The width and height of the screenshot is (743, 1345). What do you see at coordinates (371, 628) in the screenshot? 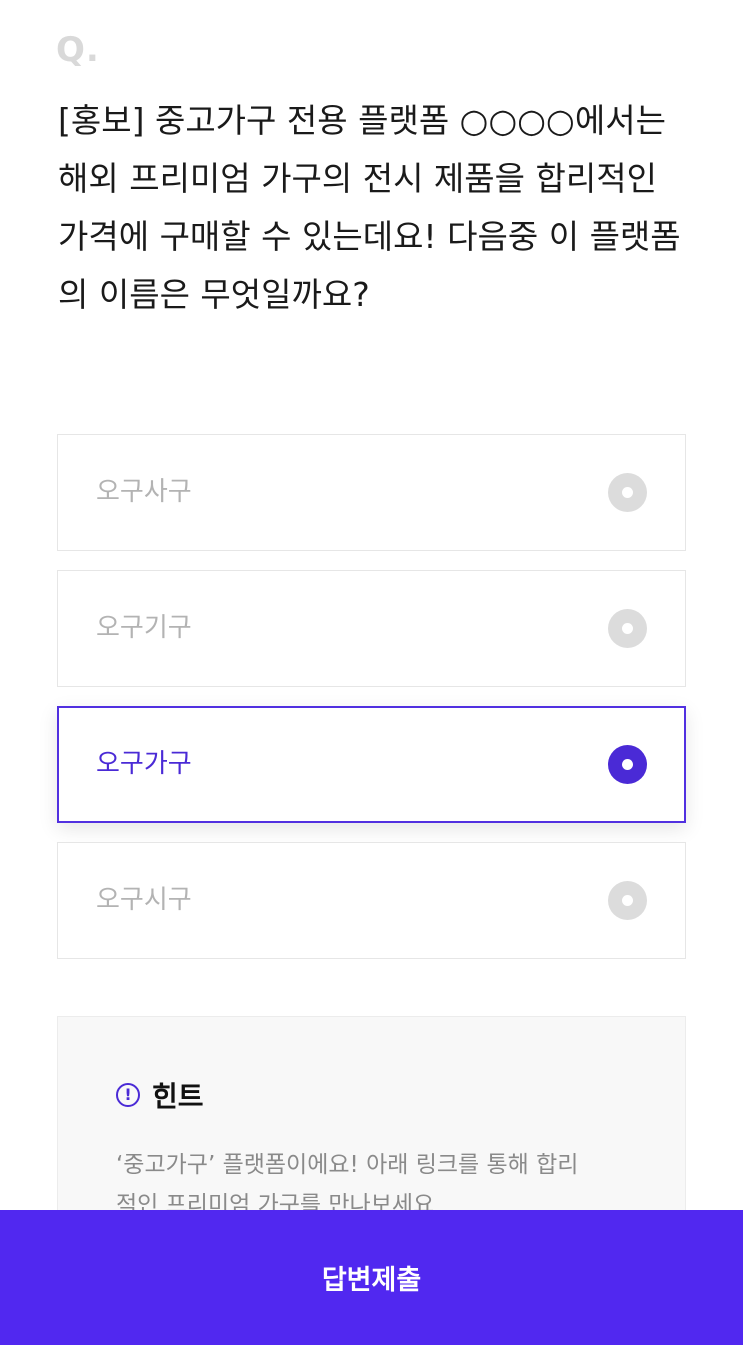
I see `answer-option-2: 오구기구` at bounding box center [371, 628].